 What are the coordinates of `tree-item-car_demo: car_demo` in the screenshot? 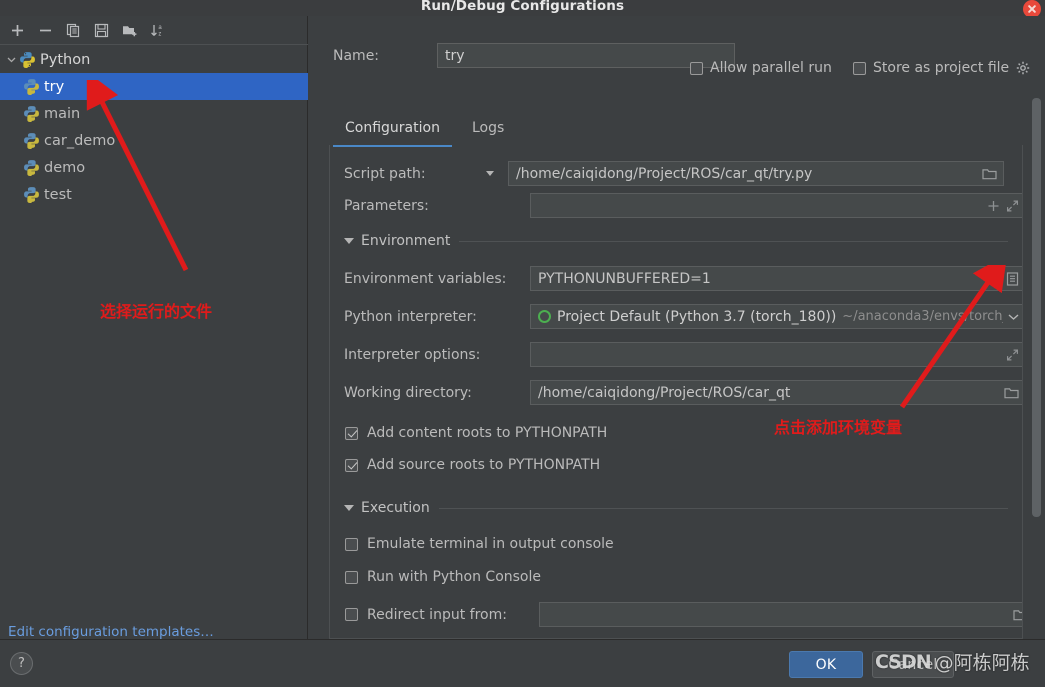 It's located at (154, 140).